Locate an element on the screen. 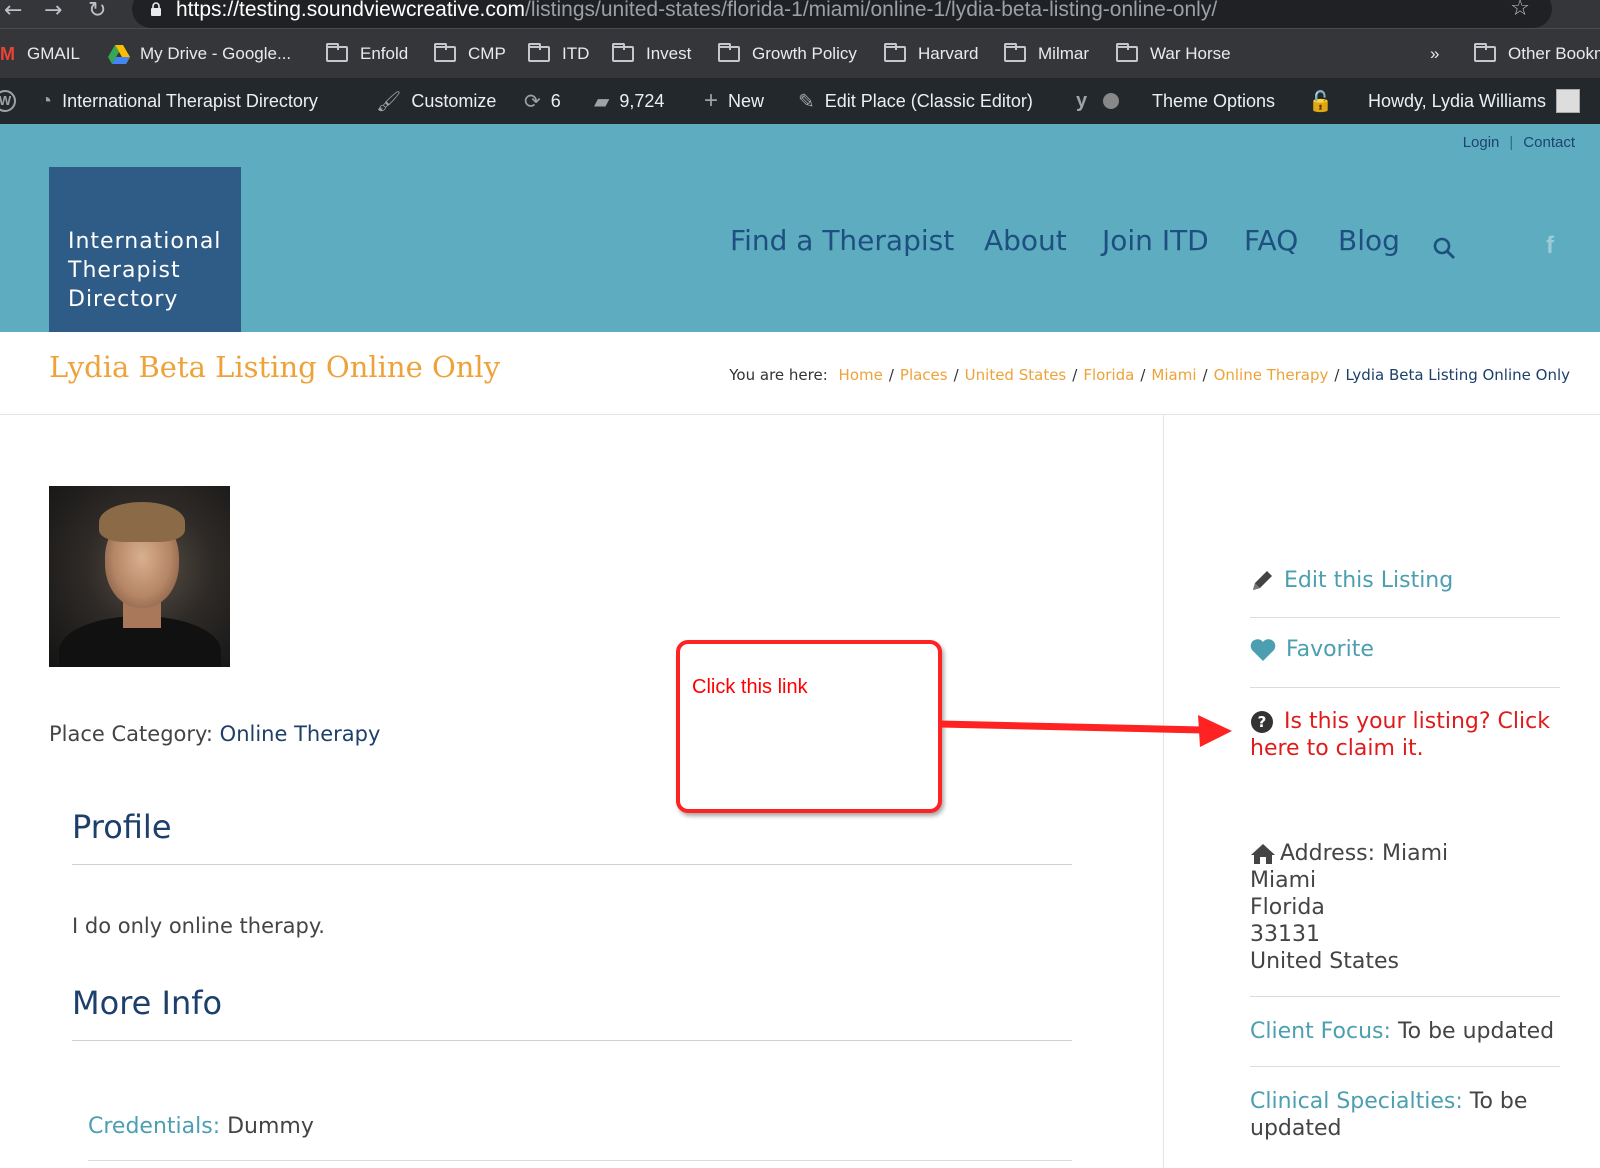 This screenshot has width=1600, height=1168. question-circle-icon: ? is located at coordinates (1262, 721).